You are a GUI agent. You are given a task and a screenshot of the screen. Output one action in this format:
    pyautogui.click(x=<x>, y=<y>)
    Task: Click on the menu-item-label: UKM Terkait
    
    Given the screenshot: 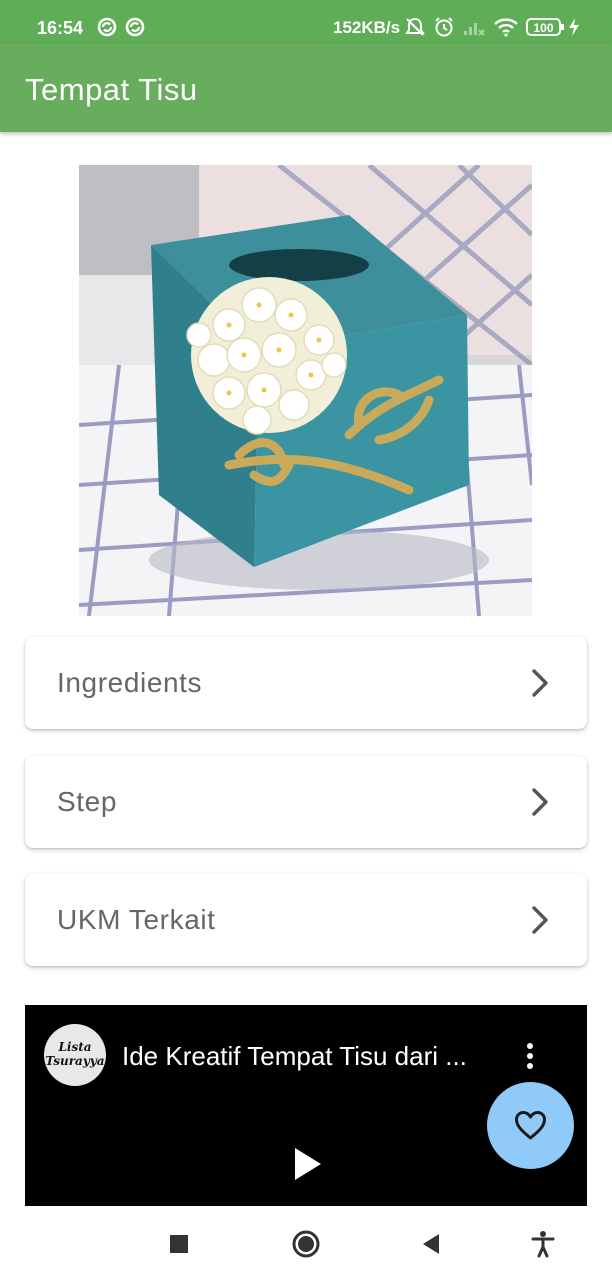 What is the action you would take?
    pyautogui.click(x=136, y=919)
    